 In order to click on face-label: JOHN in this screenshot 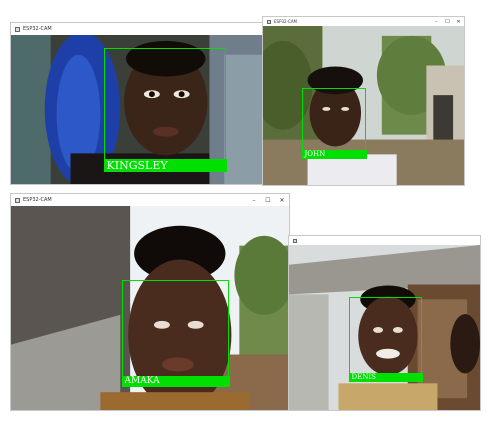, I will do `click(334, 154)`.